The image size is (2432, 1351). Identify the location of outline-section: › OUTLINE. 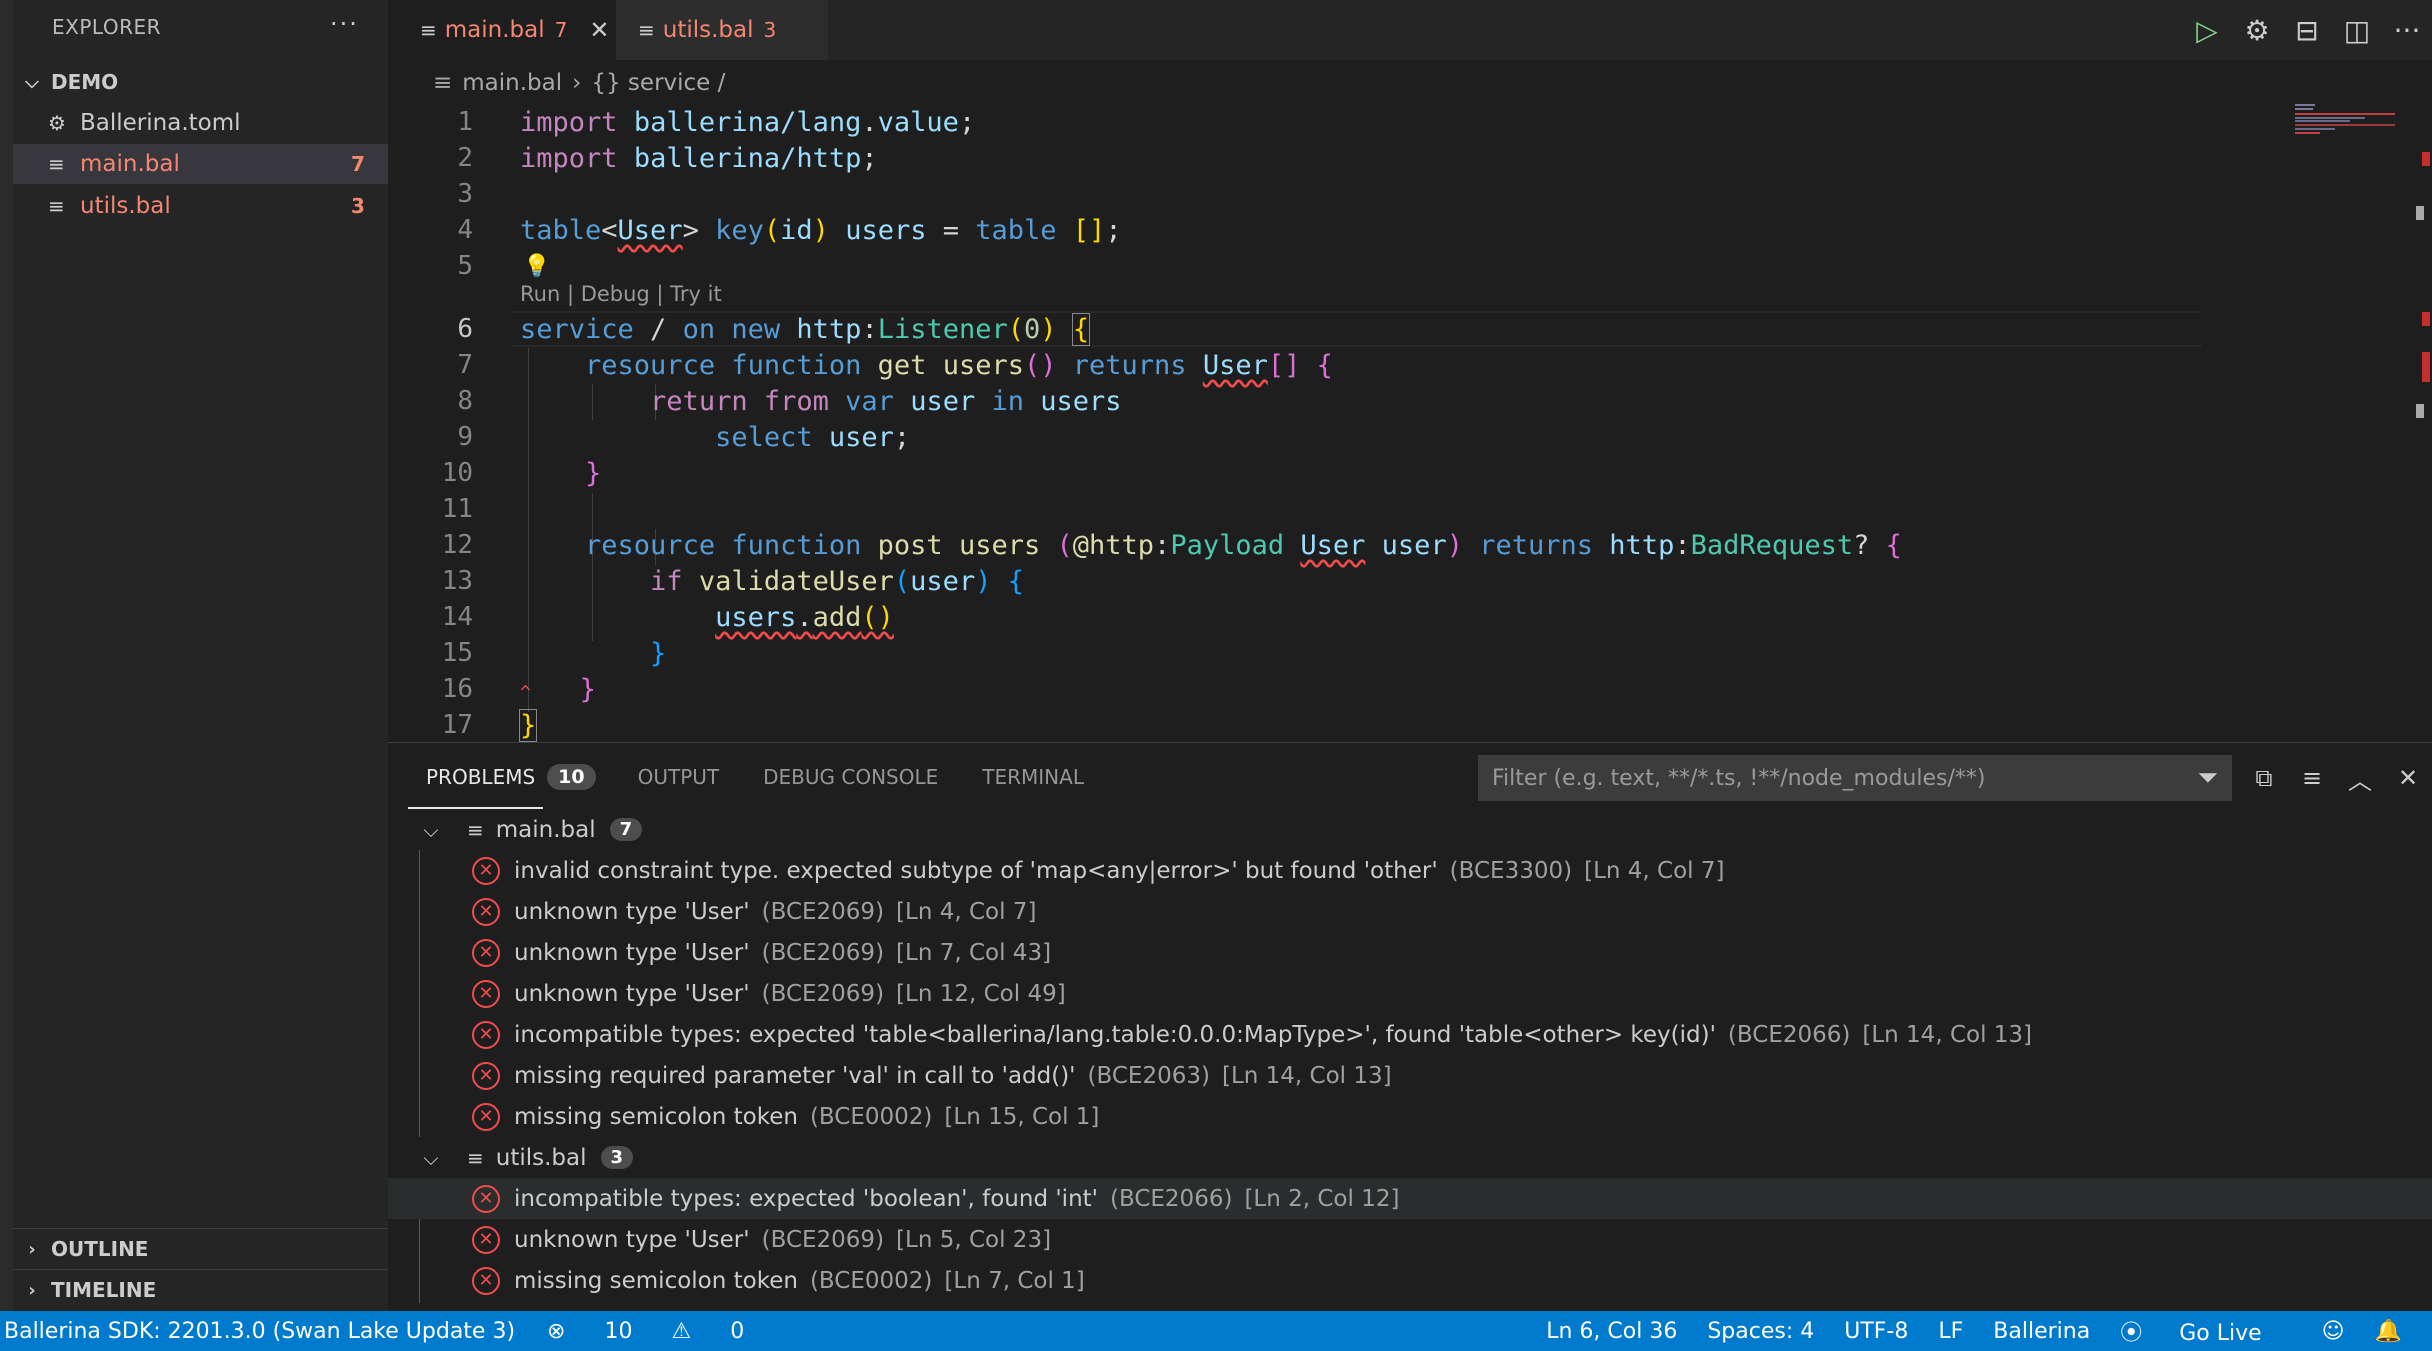
(200, 1249).